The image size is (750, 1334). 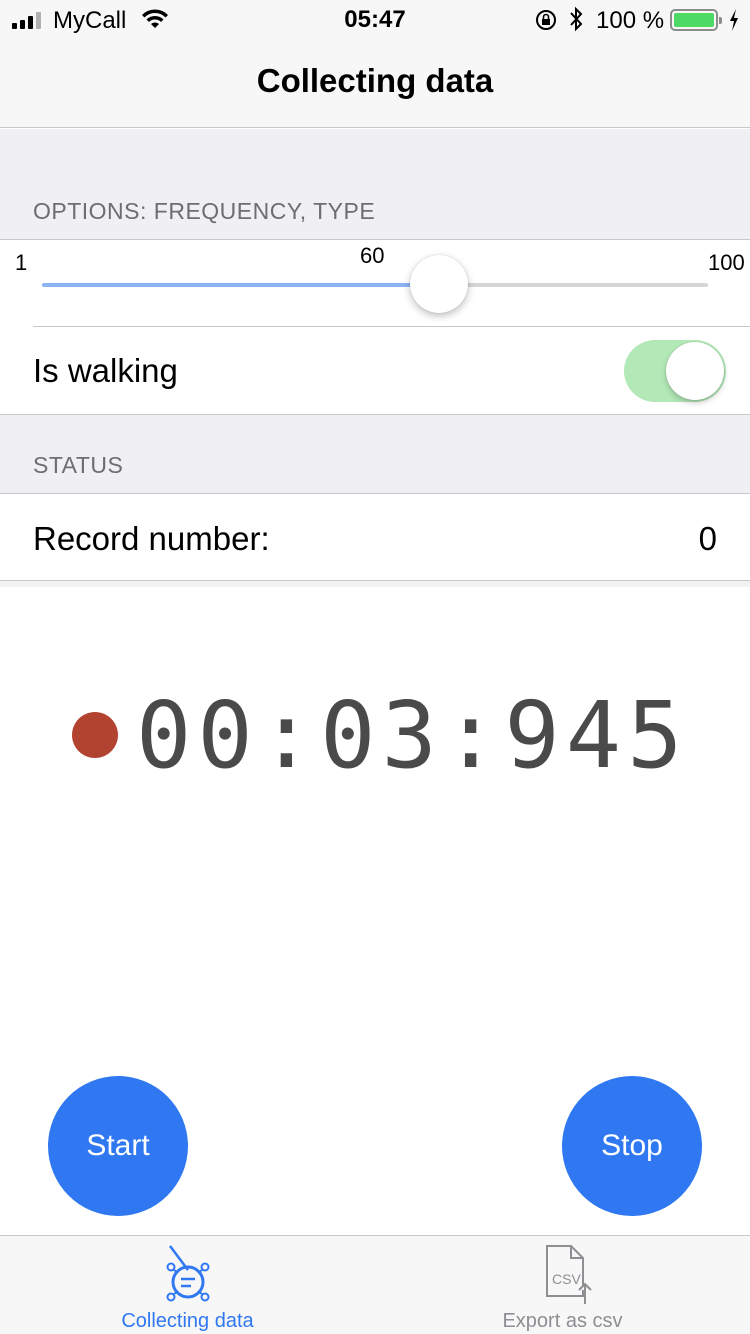 I want to click on frequency-slider, so click(x=375, y=285).